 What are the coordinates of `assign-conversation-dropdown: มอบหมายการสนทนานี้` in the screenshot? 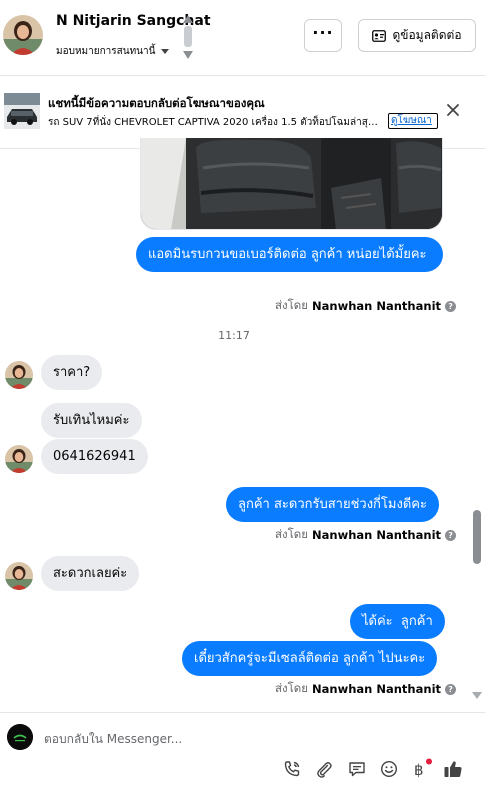 It's located at (113, 51).